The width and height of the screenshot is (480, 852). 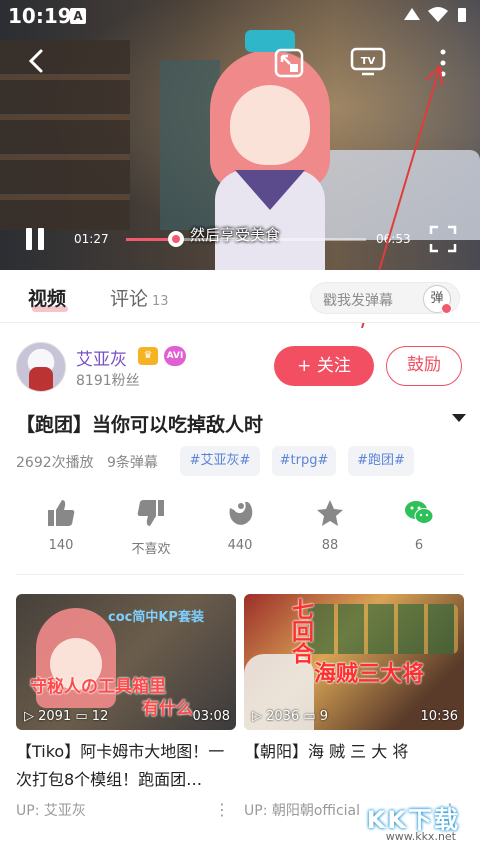 What do you see at coordinates (222, 809) in the screenshot?
I see `more-vertical-icon: ⋮` at bounding box center [222, 809].